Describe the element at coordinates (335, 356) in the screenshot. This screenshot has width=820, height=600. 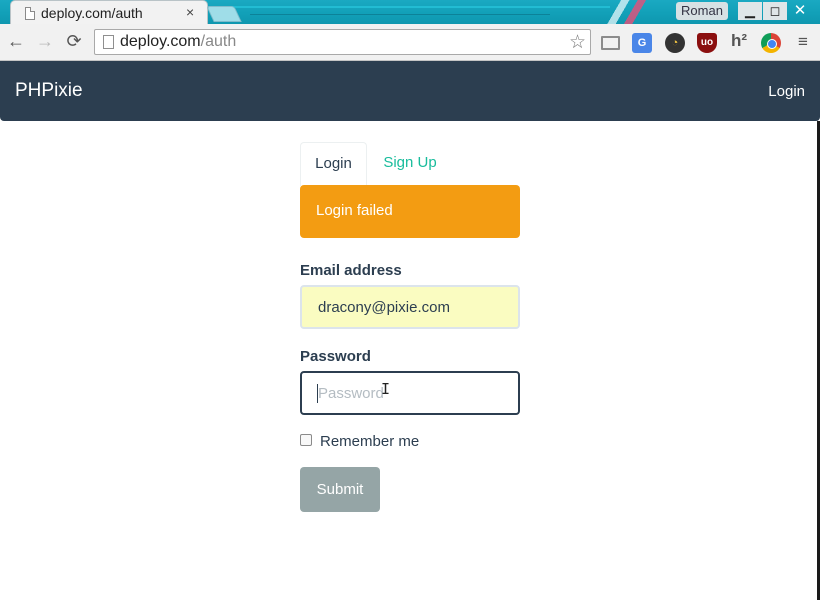
I see `password-label: Password` at that location.